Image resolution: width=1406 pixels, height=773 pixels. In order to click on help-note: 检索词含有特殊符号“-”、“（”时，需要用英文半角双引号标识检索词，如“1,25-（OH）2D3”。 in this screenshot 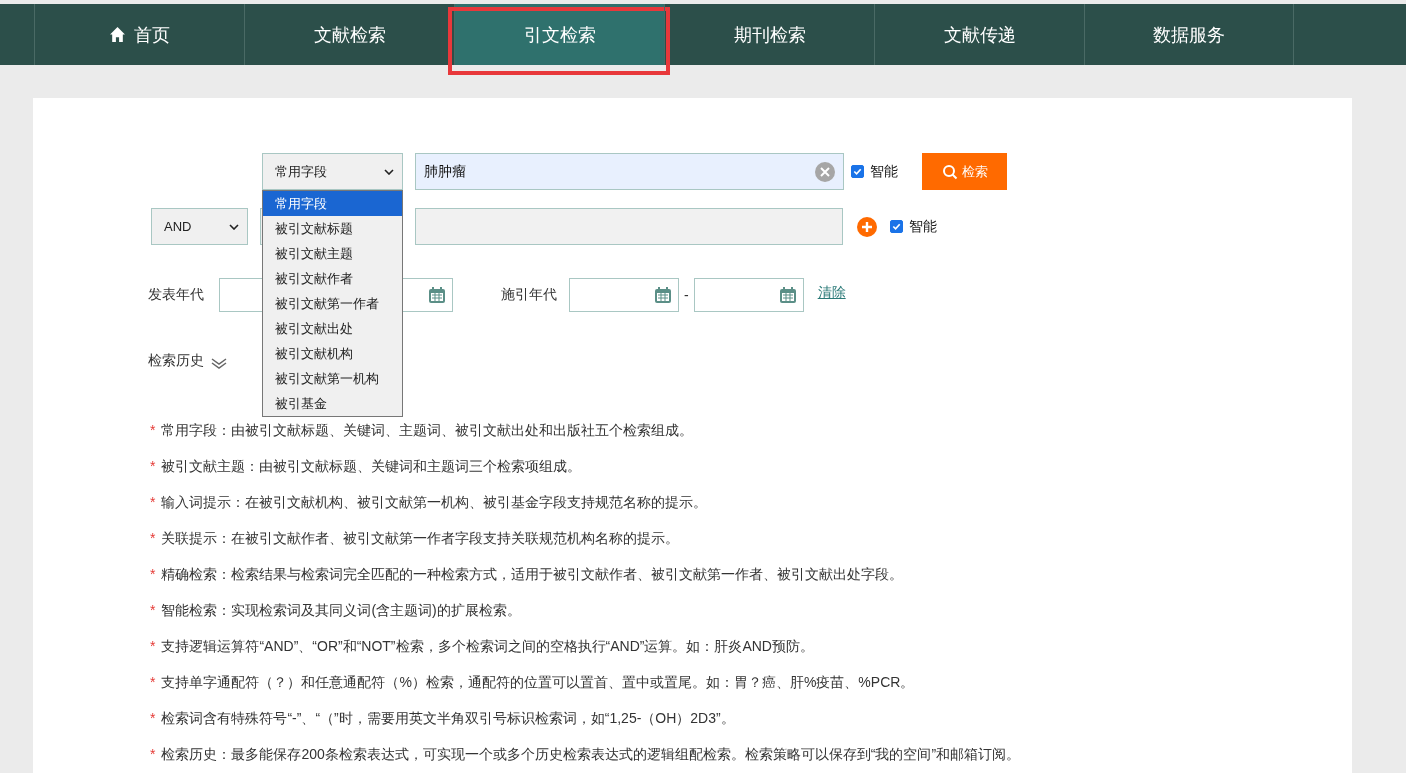, I will do `click(448, 719)`.